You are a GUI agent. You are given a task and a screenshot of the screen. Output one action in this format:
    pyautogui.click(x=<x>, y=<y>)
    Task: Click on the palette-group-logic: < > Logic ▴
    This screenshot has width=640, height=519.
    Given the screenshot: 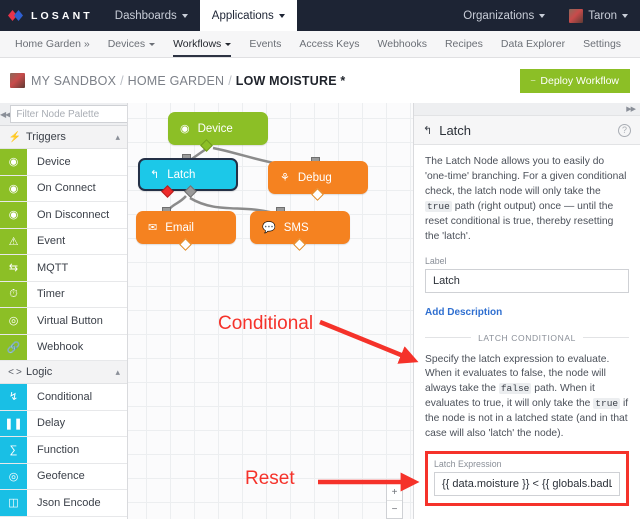 What is the action you would take?
    pyautogui.click(x=63, y=372)
    